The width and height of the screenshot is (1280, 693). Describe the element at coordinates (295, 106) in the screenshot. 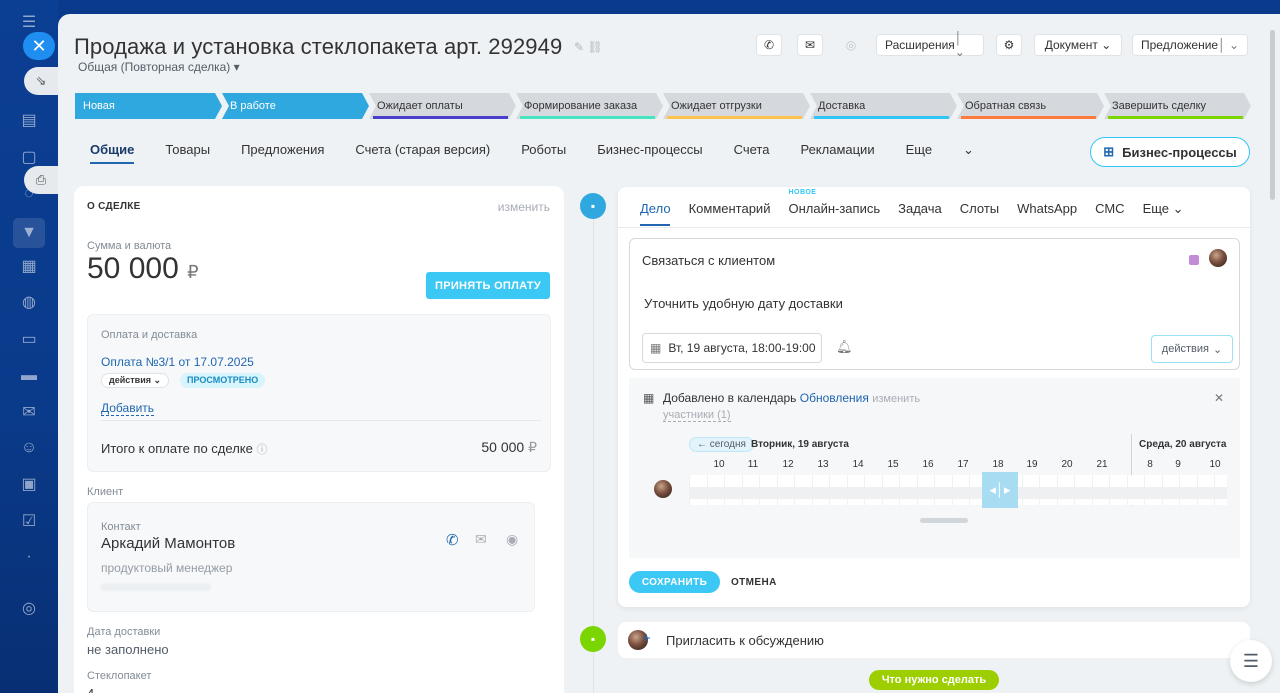

I see `stage-1: В работе` at that location.